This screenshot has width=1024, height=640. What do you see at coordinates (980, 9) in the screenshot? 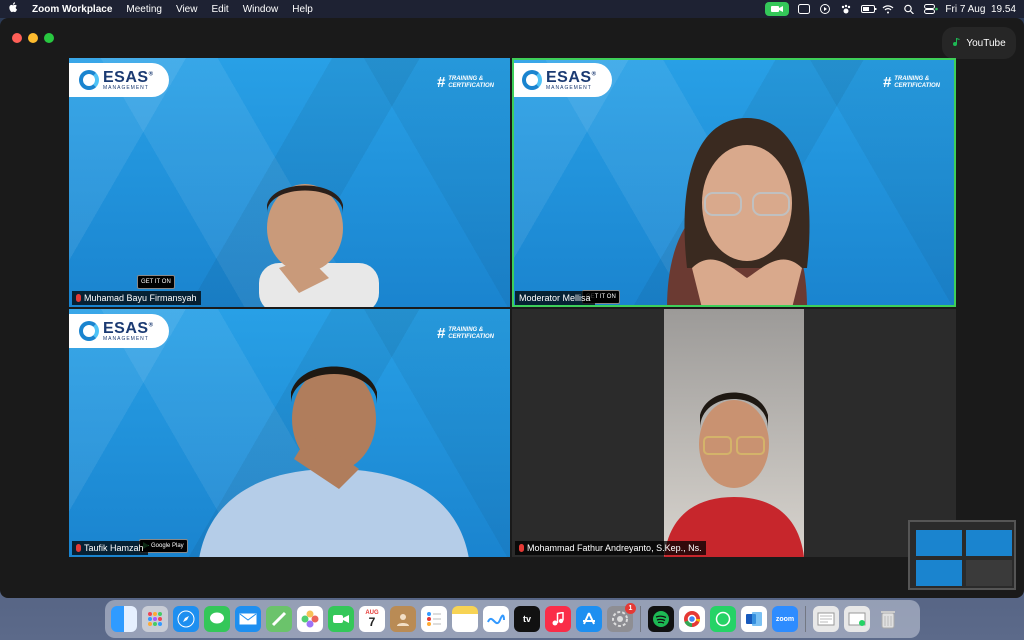
I see `menubar-clock: Fri 7 Aug 19.54` at bounding box center [980, 9].